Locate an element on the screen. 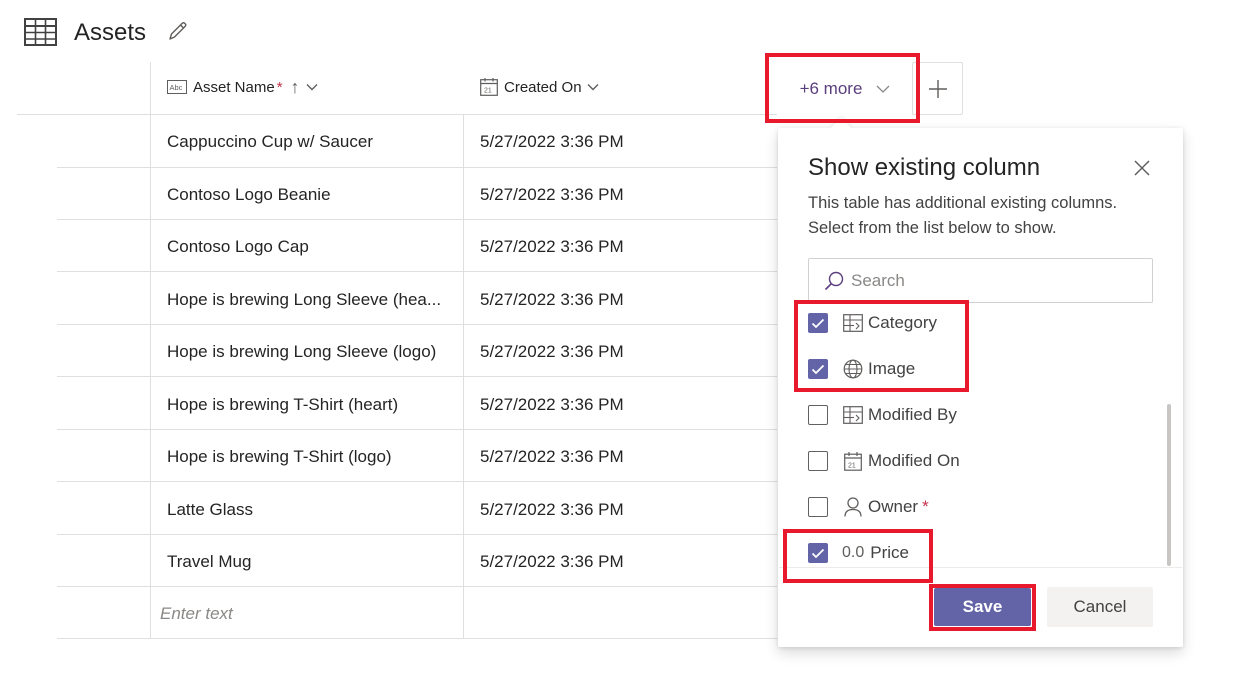 This screenshot has width=1246, height=675. column-option-modified-on: 21 Modified On is located at coordinates (884, 461).